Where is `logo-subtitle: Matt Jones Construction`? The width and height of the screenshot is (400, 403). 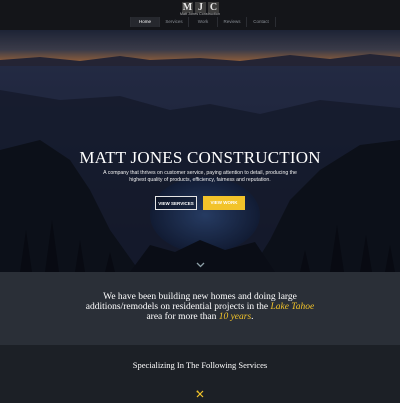
logo-subtitle: Matt Jones Construction is located at coordinates (200, 14).